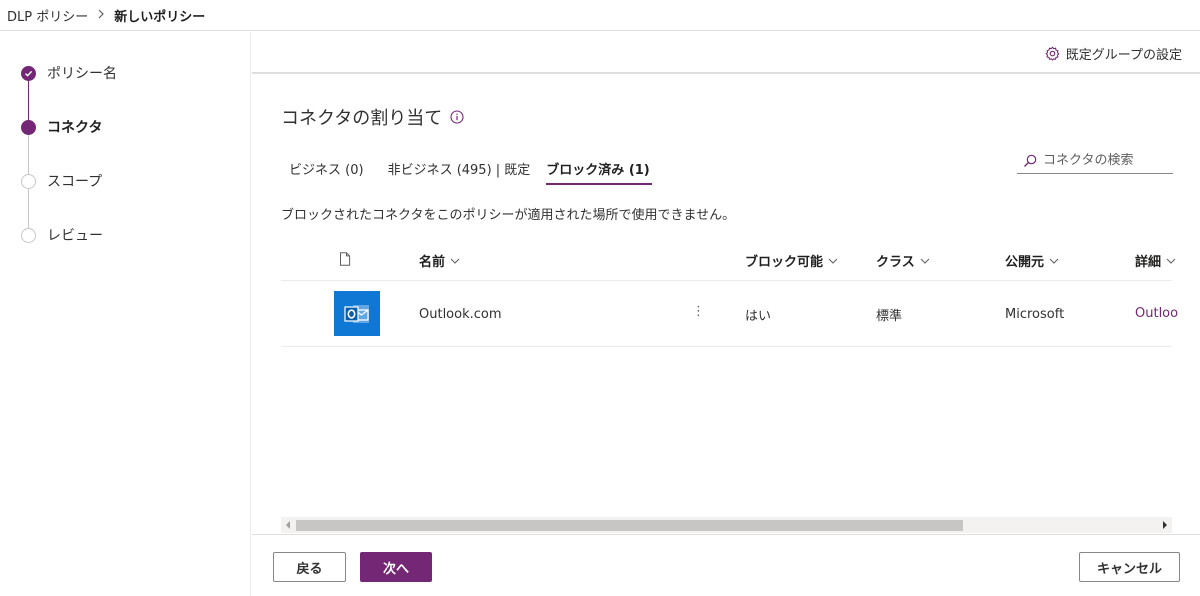 The width and height of the screenshot is (1200, 596). Describe the element at coordinates (895, 262) in the screenshot. I see `column-header-label: クラス` at that location.